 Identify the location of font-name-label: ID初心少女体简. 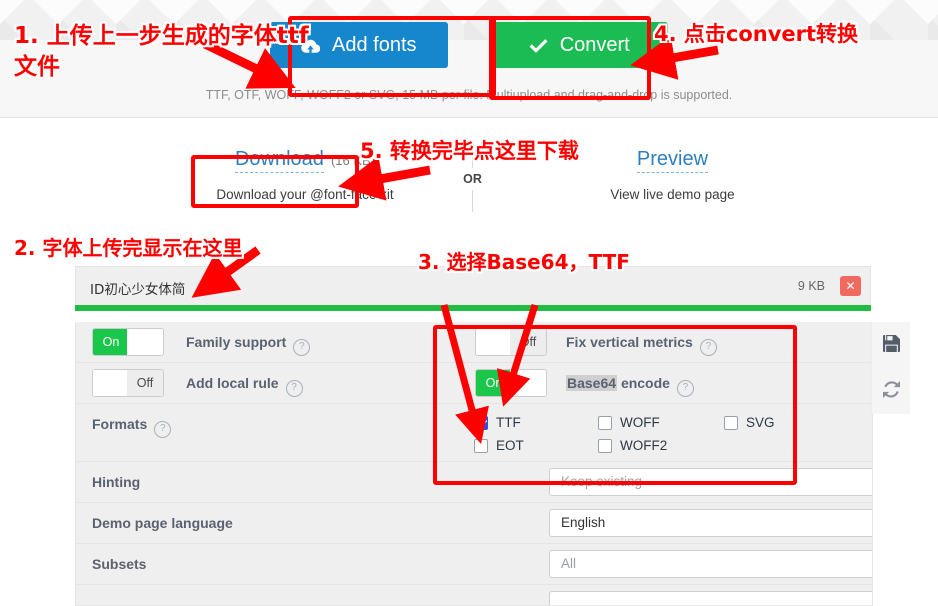
(138, 290).